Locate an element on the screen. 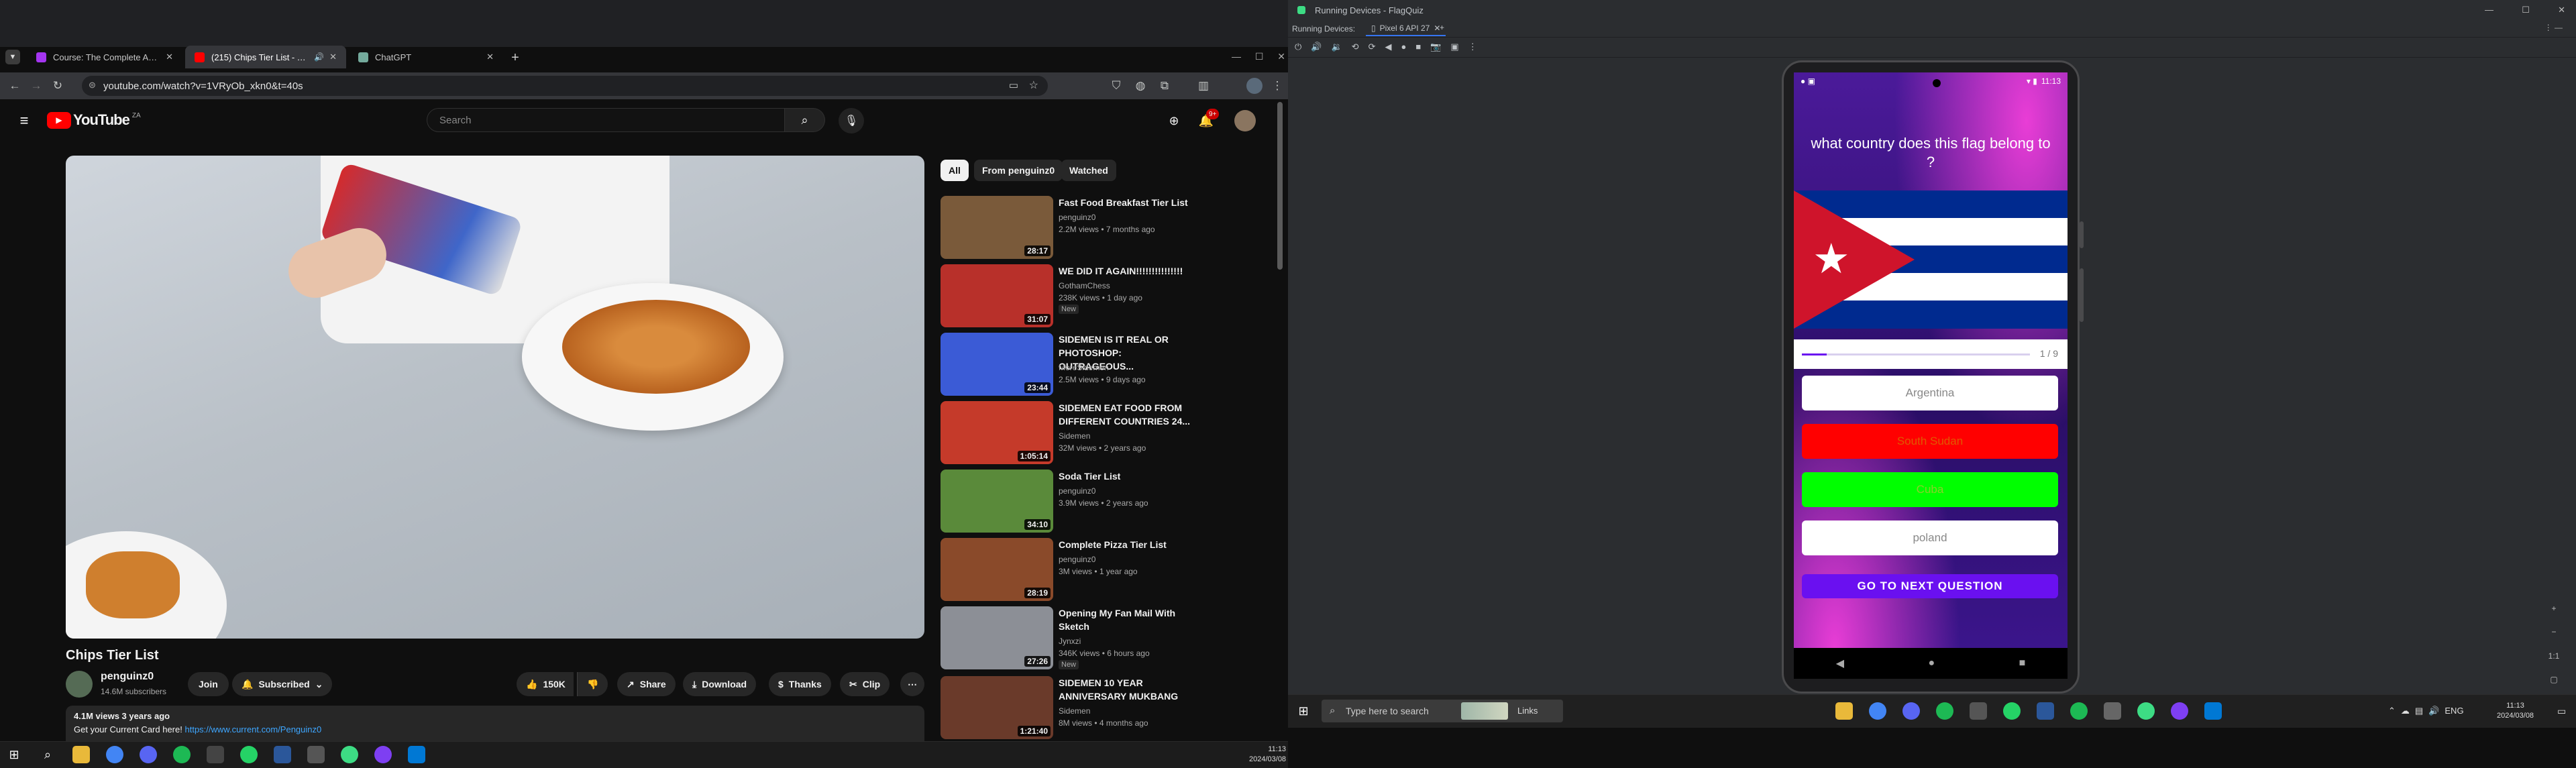 This screenshot has width=2576, height=768. audio-playing-icon: 🔊 is located at coordinates (319, 57).